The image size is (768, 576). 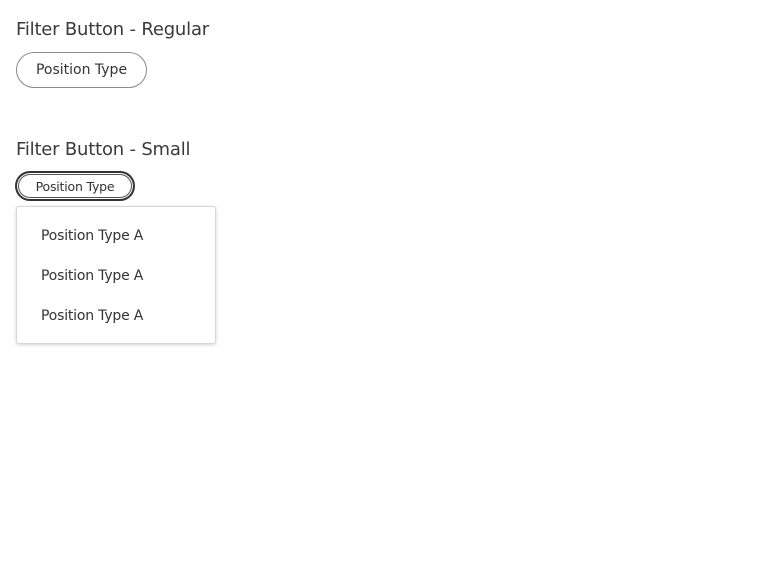 What do you see at coordinates (112, 29) in the screenshot?
I see `section-title-regular: Filter Button - Regular` at bounding box center [112, 29].